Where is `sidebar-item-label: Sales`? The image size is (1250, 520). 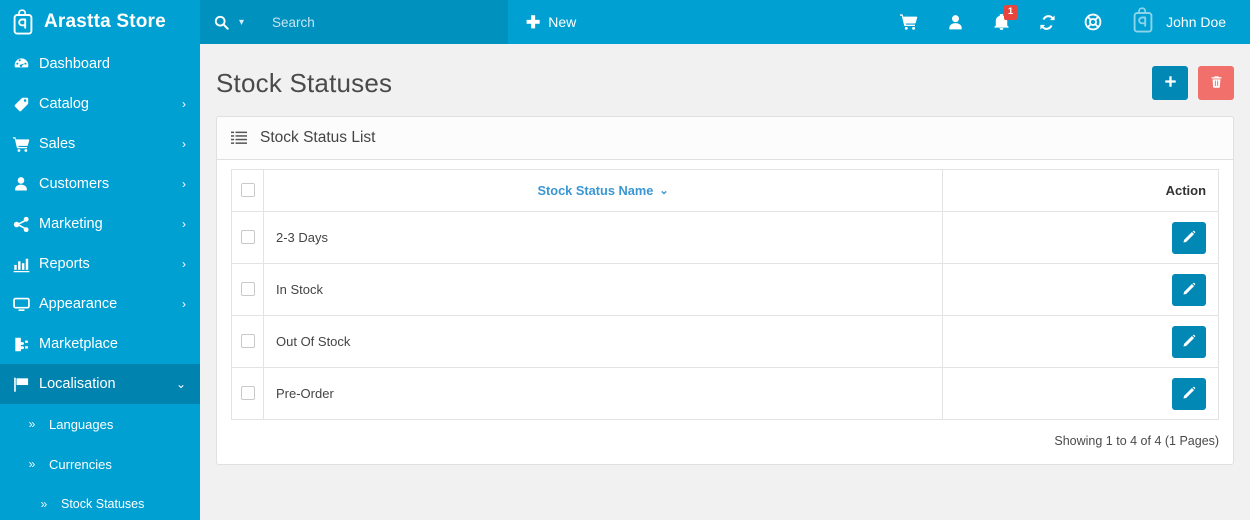
sidebar-item-label: Sales is located at coordinates (57, 144).